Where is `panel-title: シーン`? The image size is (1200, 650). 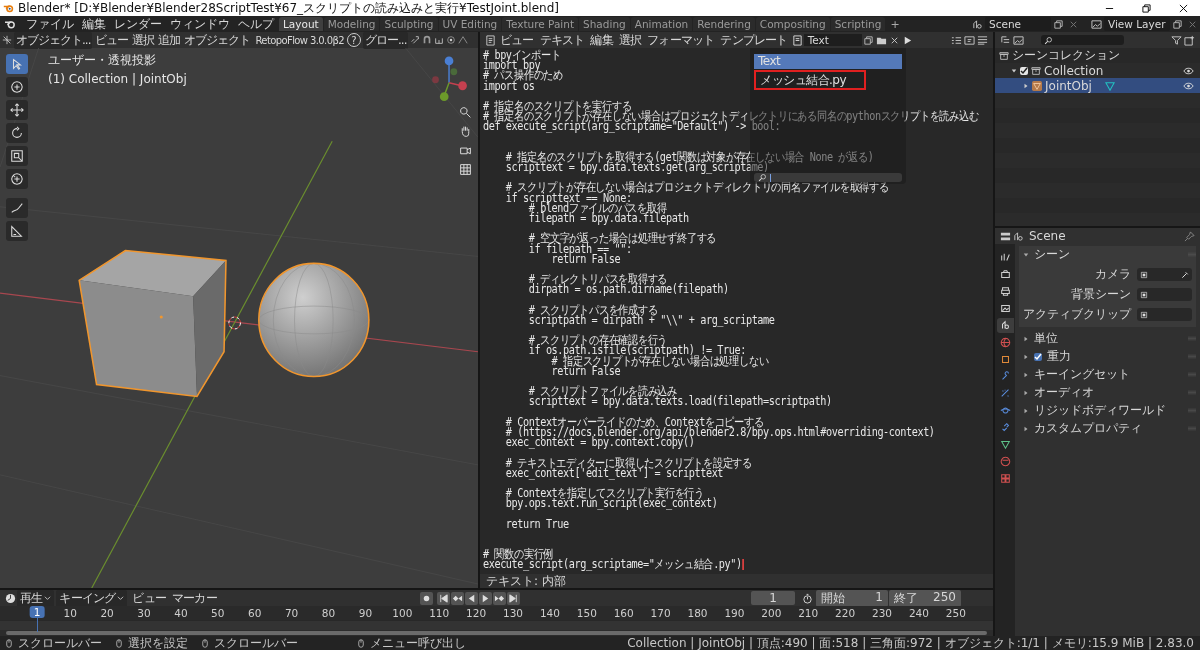
panel-title: シーン is located at coordinates (1052, 254).